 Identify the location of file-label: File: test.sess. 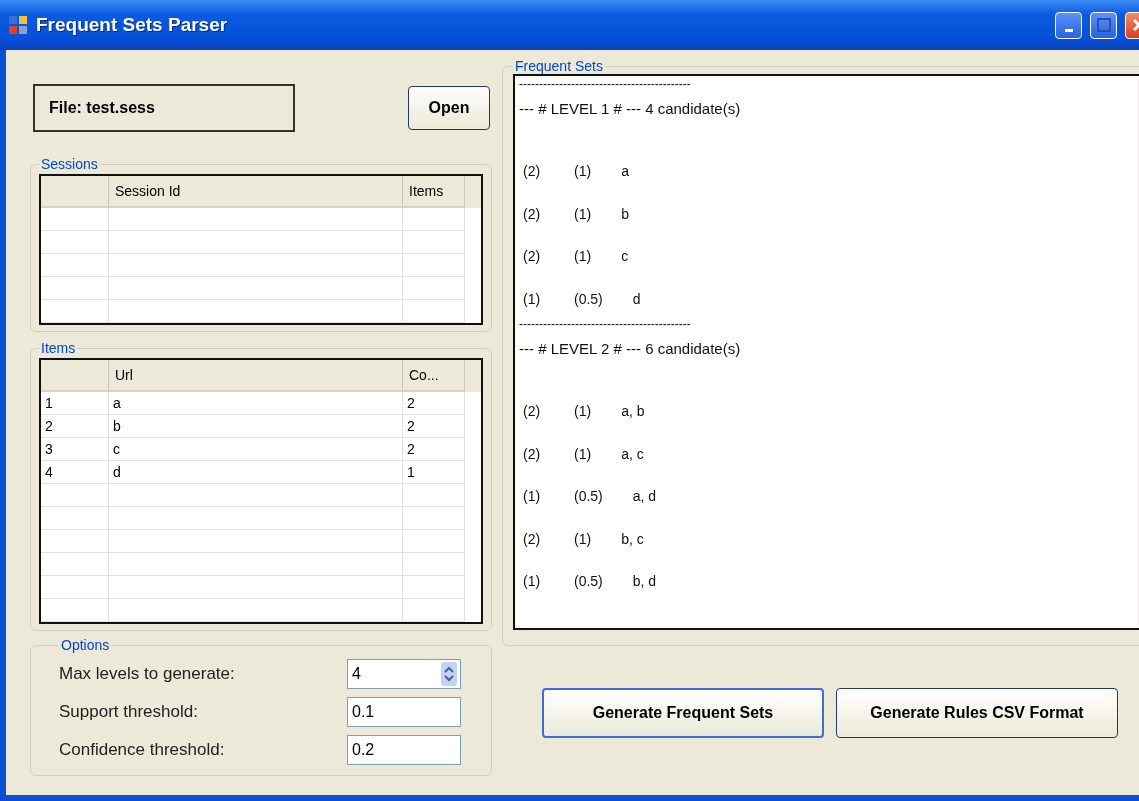
(164, 108).